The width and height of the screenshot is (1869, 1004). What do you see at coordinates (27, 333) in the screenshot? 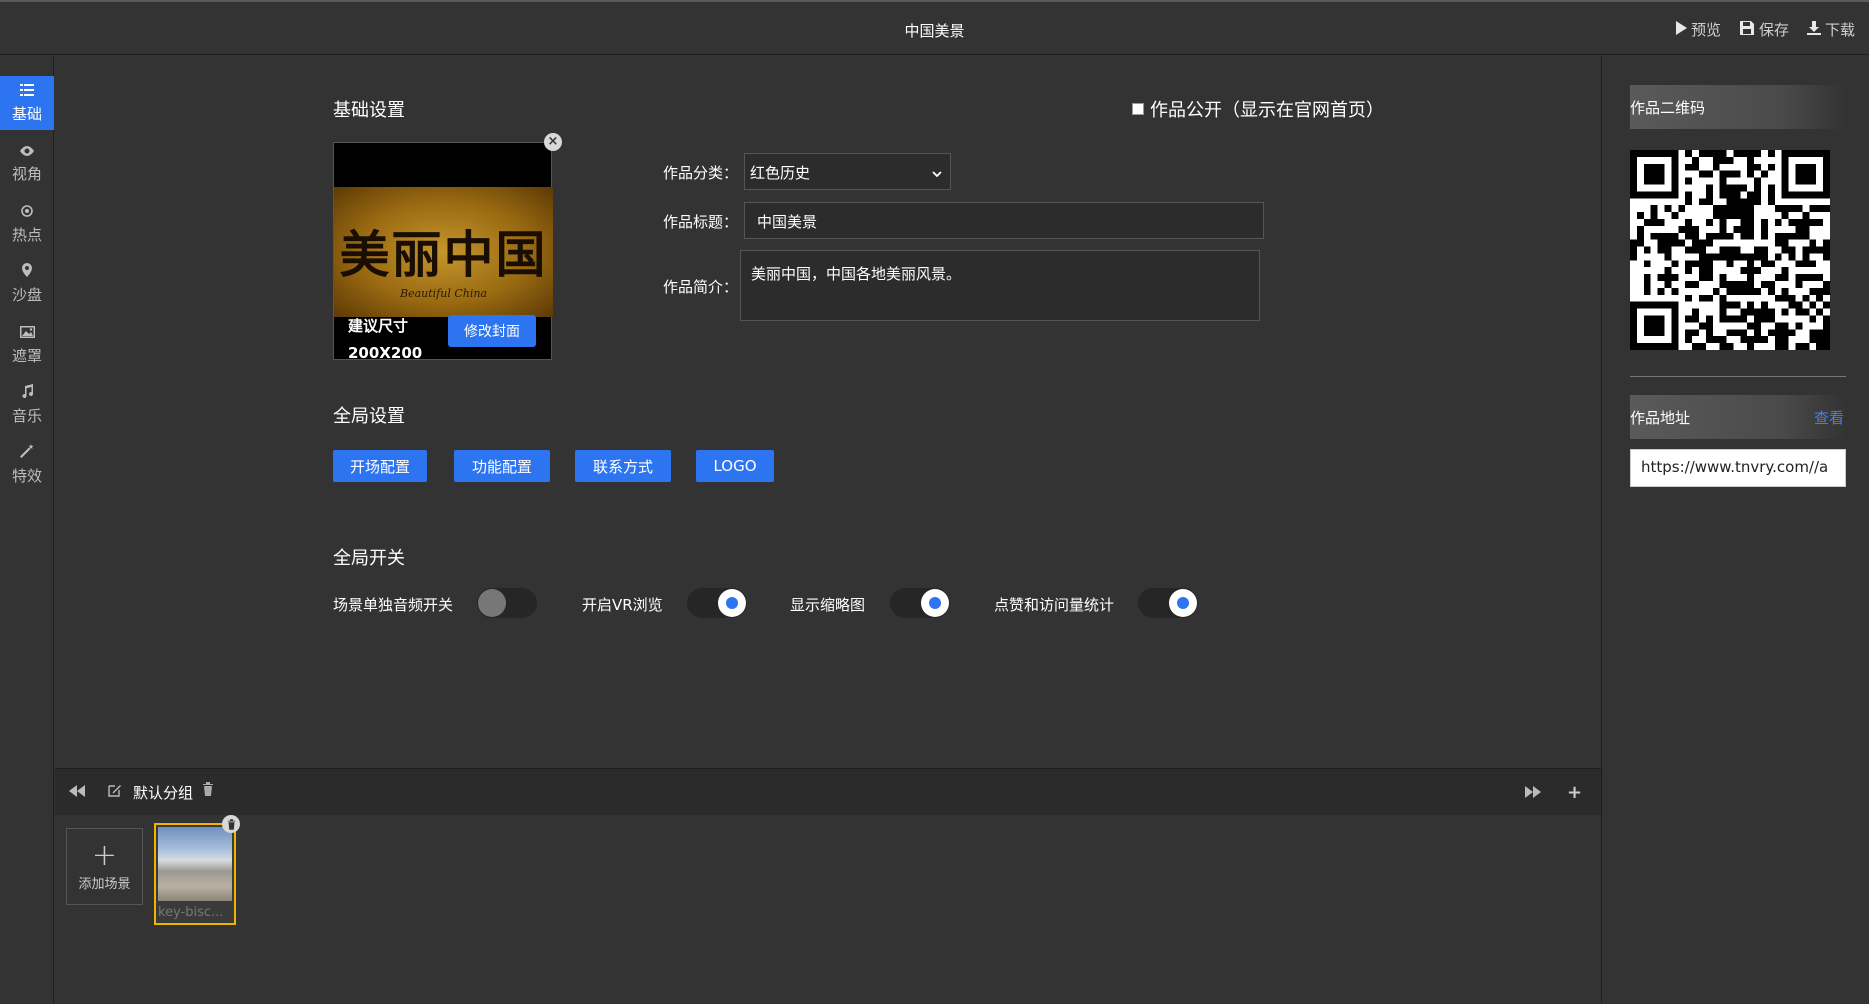
I see `image-icon` at bounding box center [27, 333].